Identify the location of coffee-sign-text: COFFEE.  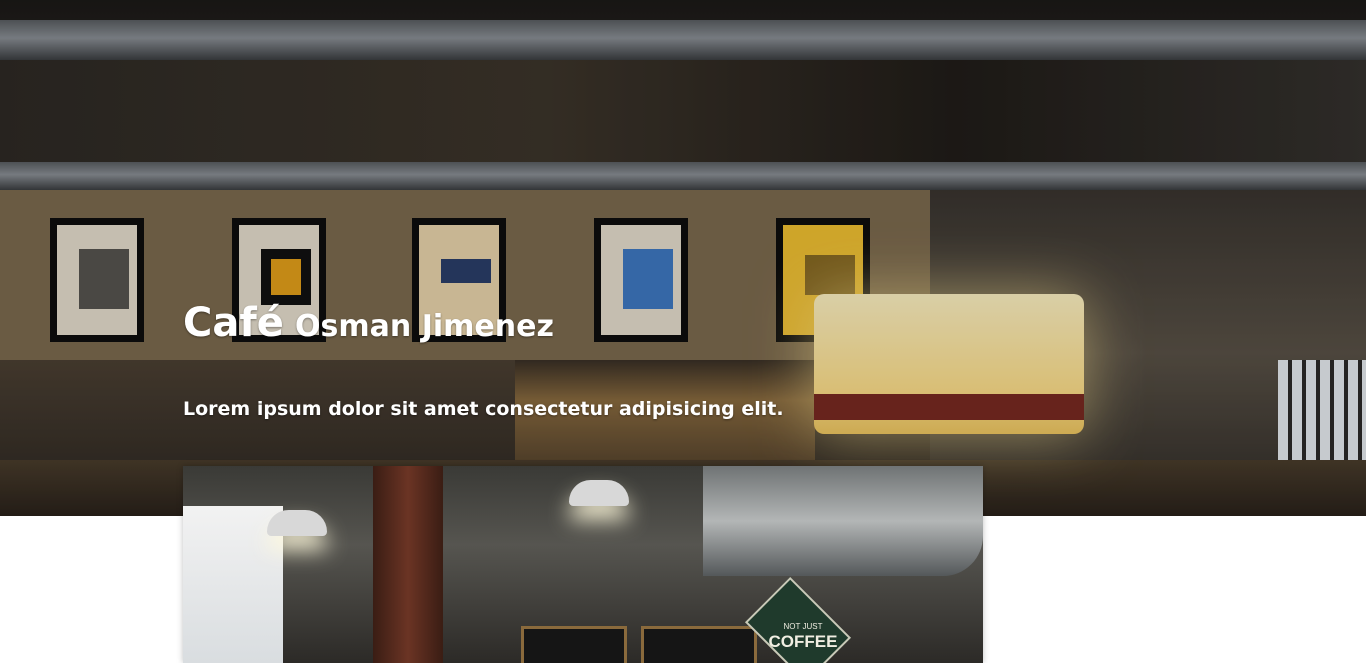
(803, 641).